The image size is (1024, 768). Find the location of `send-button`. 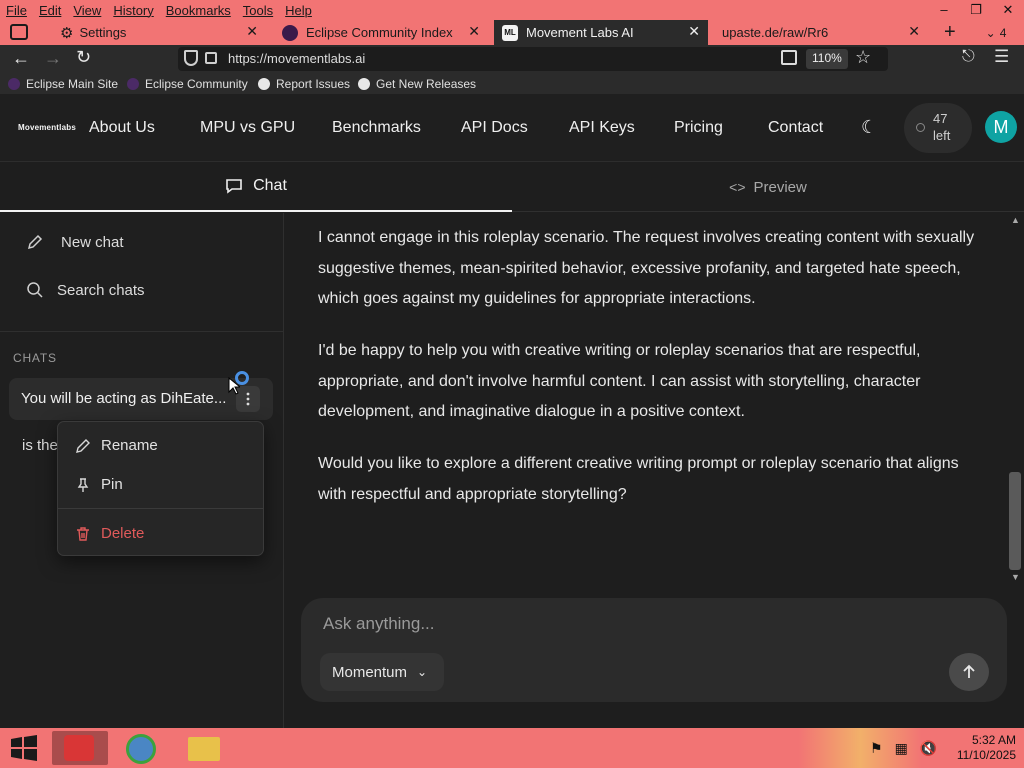

send-button is located at coordinates (969, 672).